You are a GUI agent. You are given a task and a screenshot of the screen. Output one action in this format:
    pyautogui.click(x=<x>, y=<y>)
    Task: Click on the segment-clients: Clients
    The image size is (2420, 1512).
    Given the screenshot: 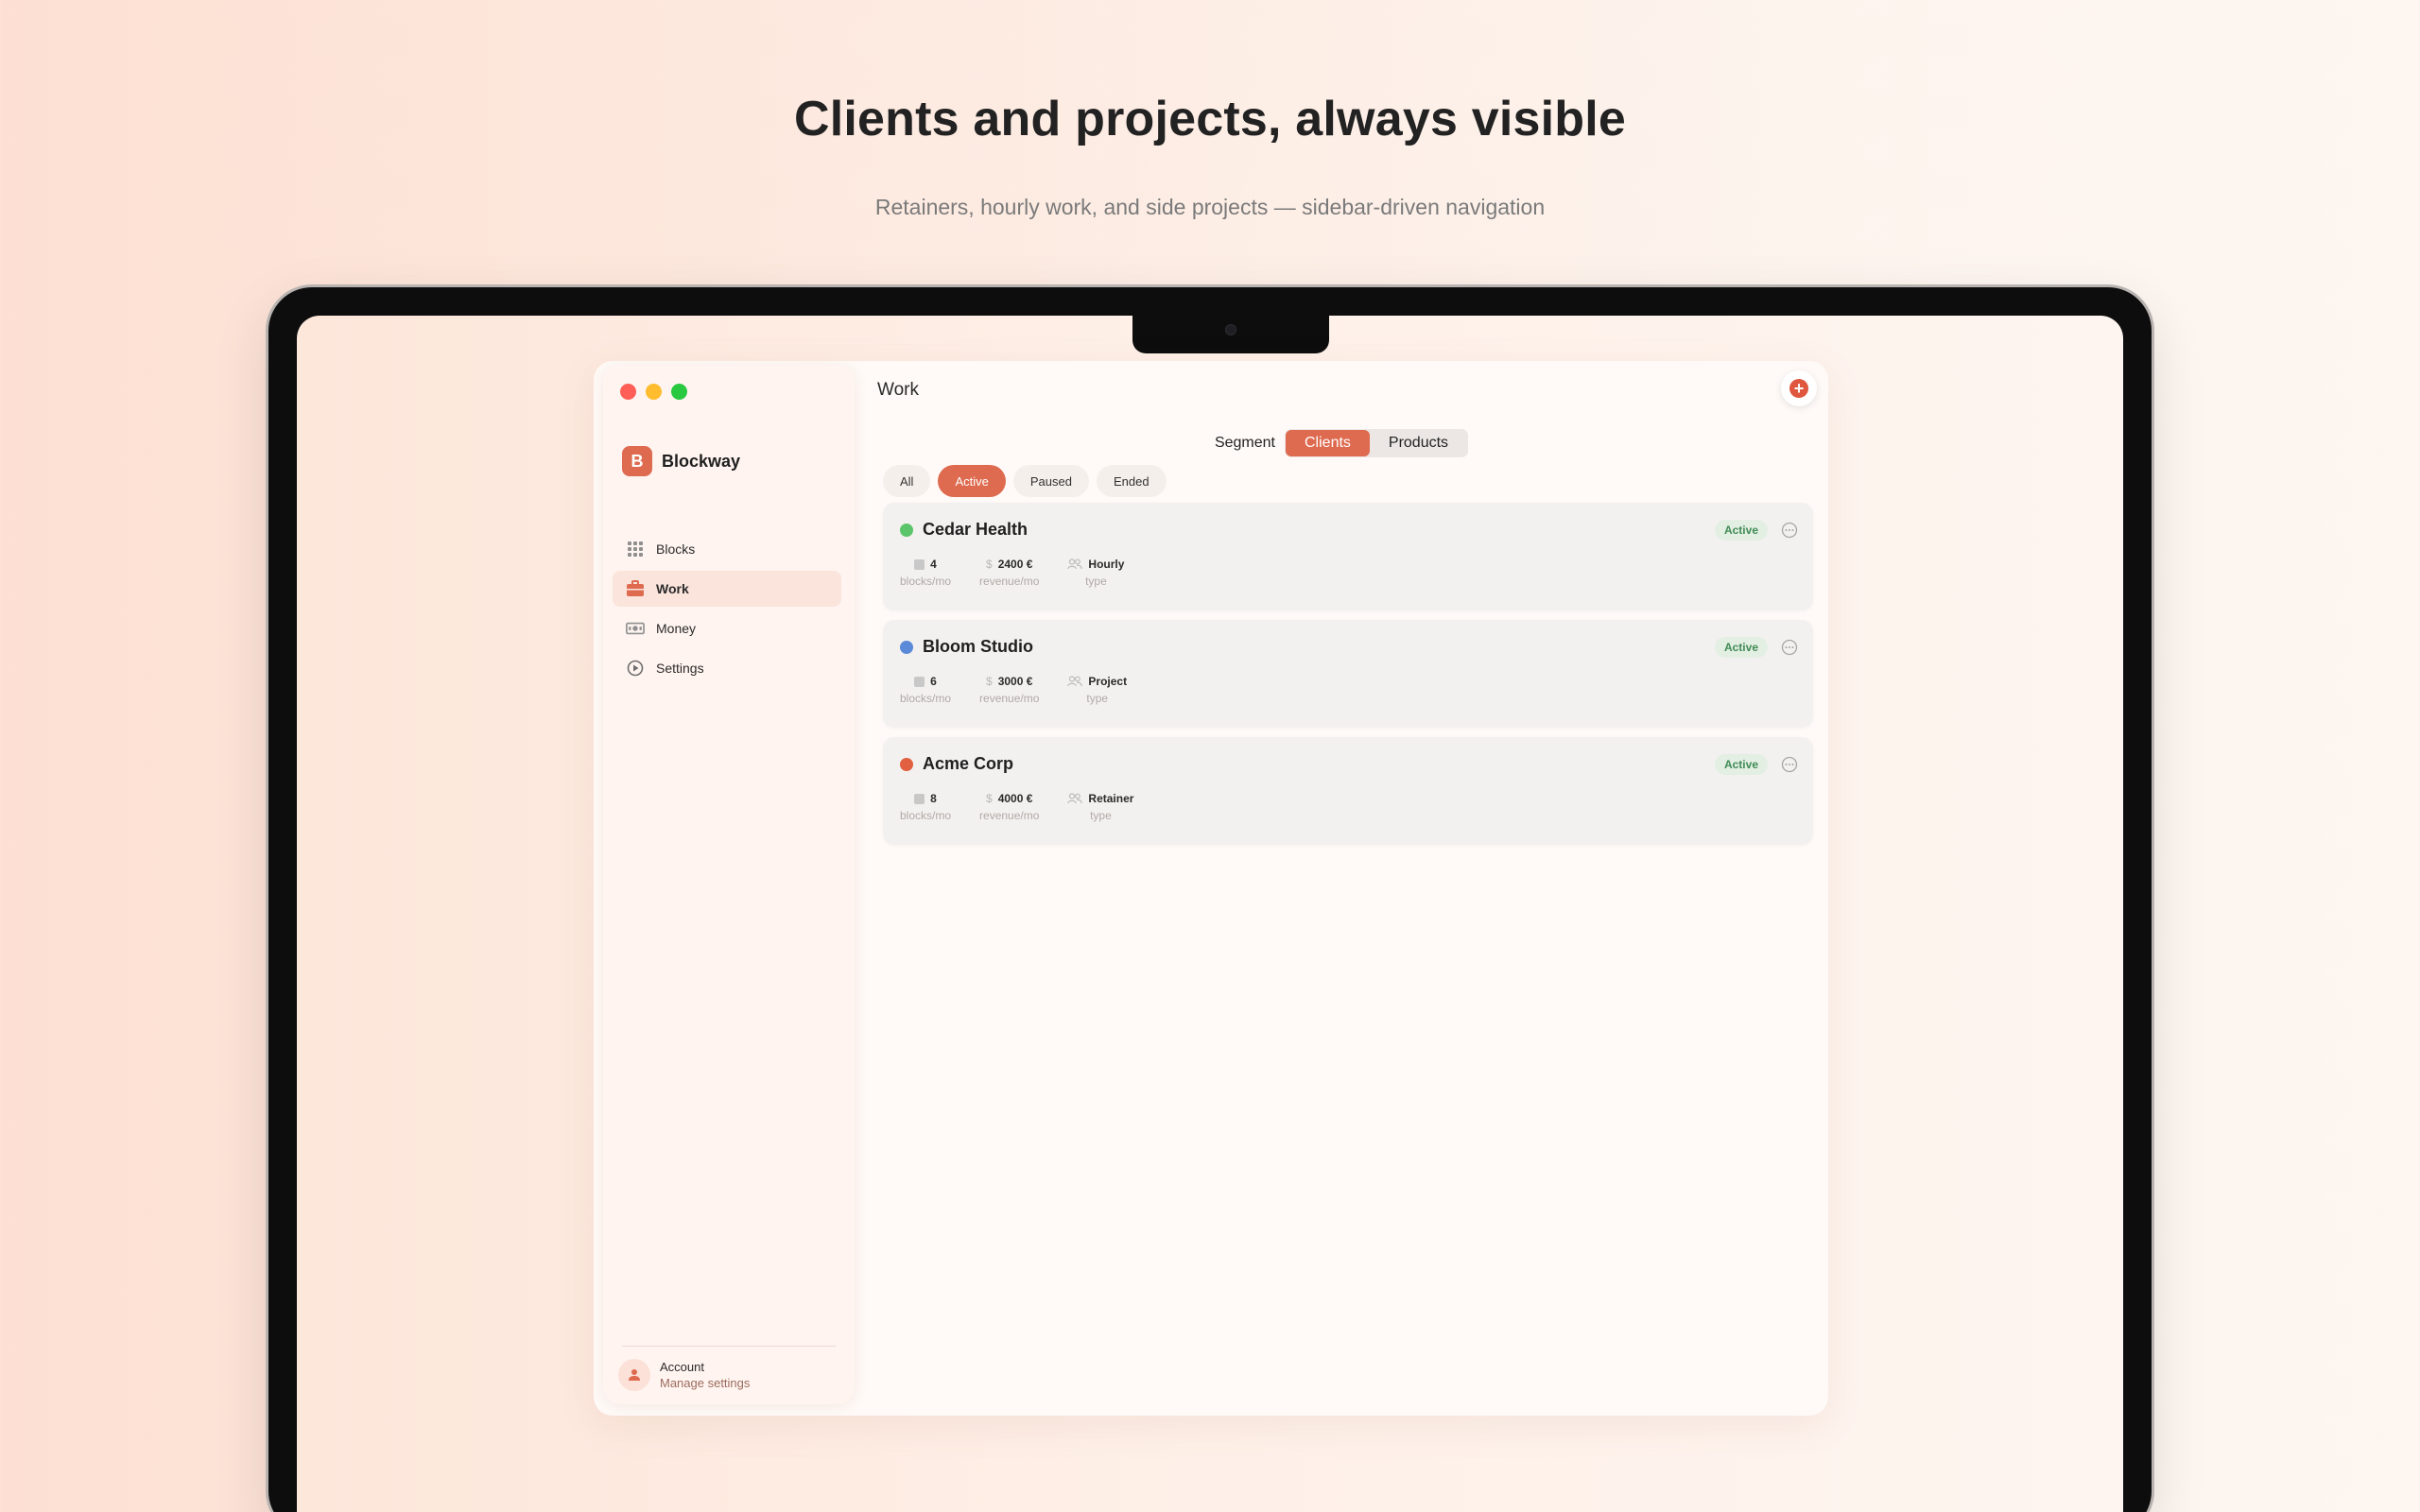 What is the action you would take?
    pyautogui.click(x=1328, y=443)
    